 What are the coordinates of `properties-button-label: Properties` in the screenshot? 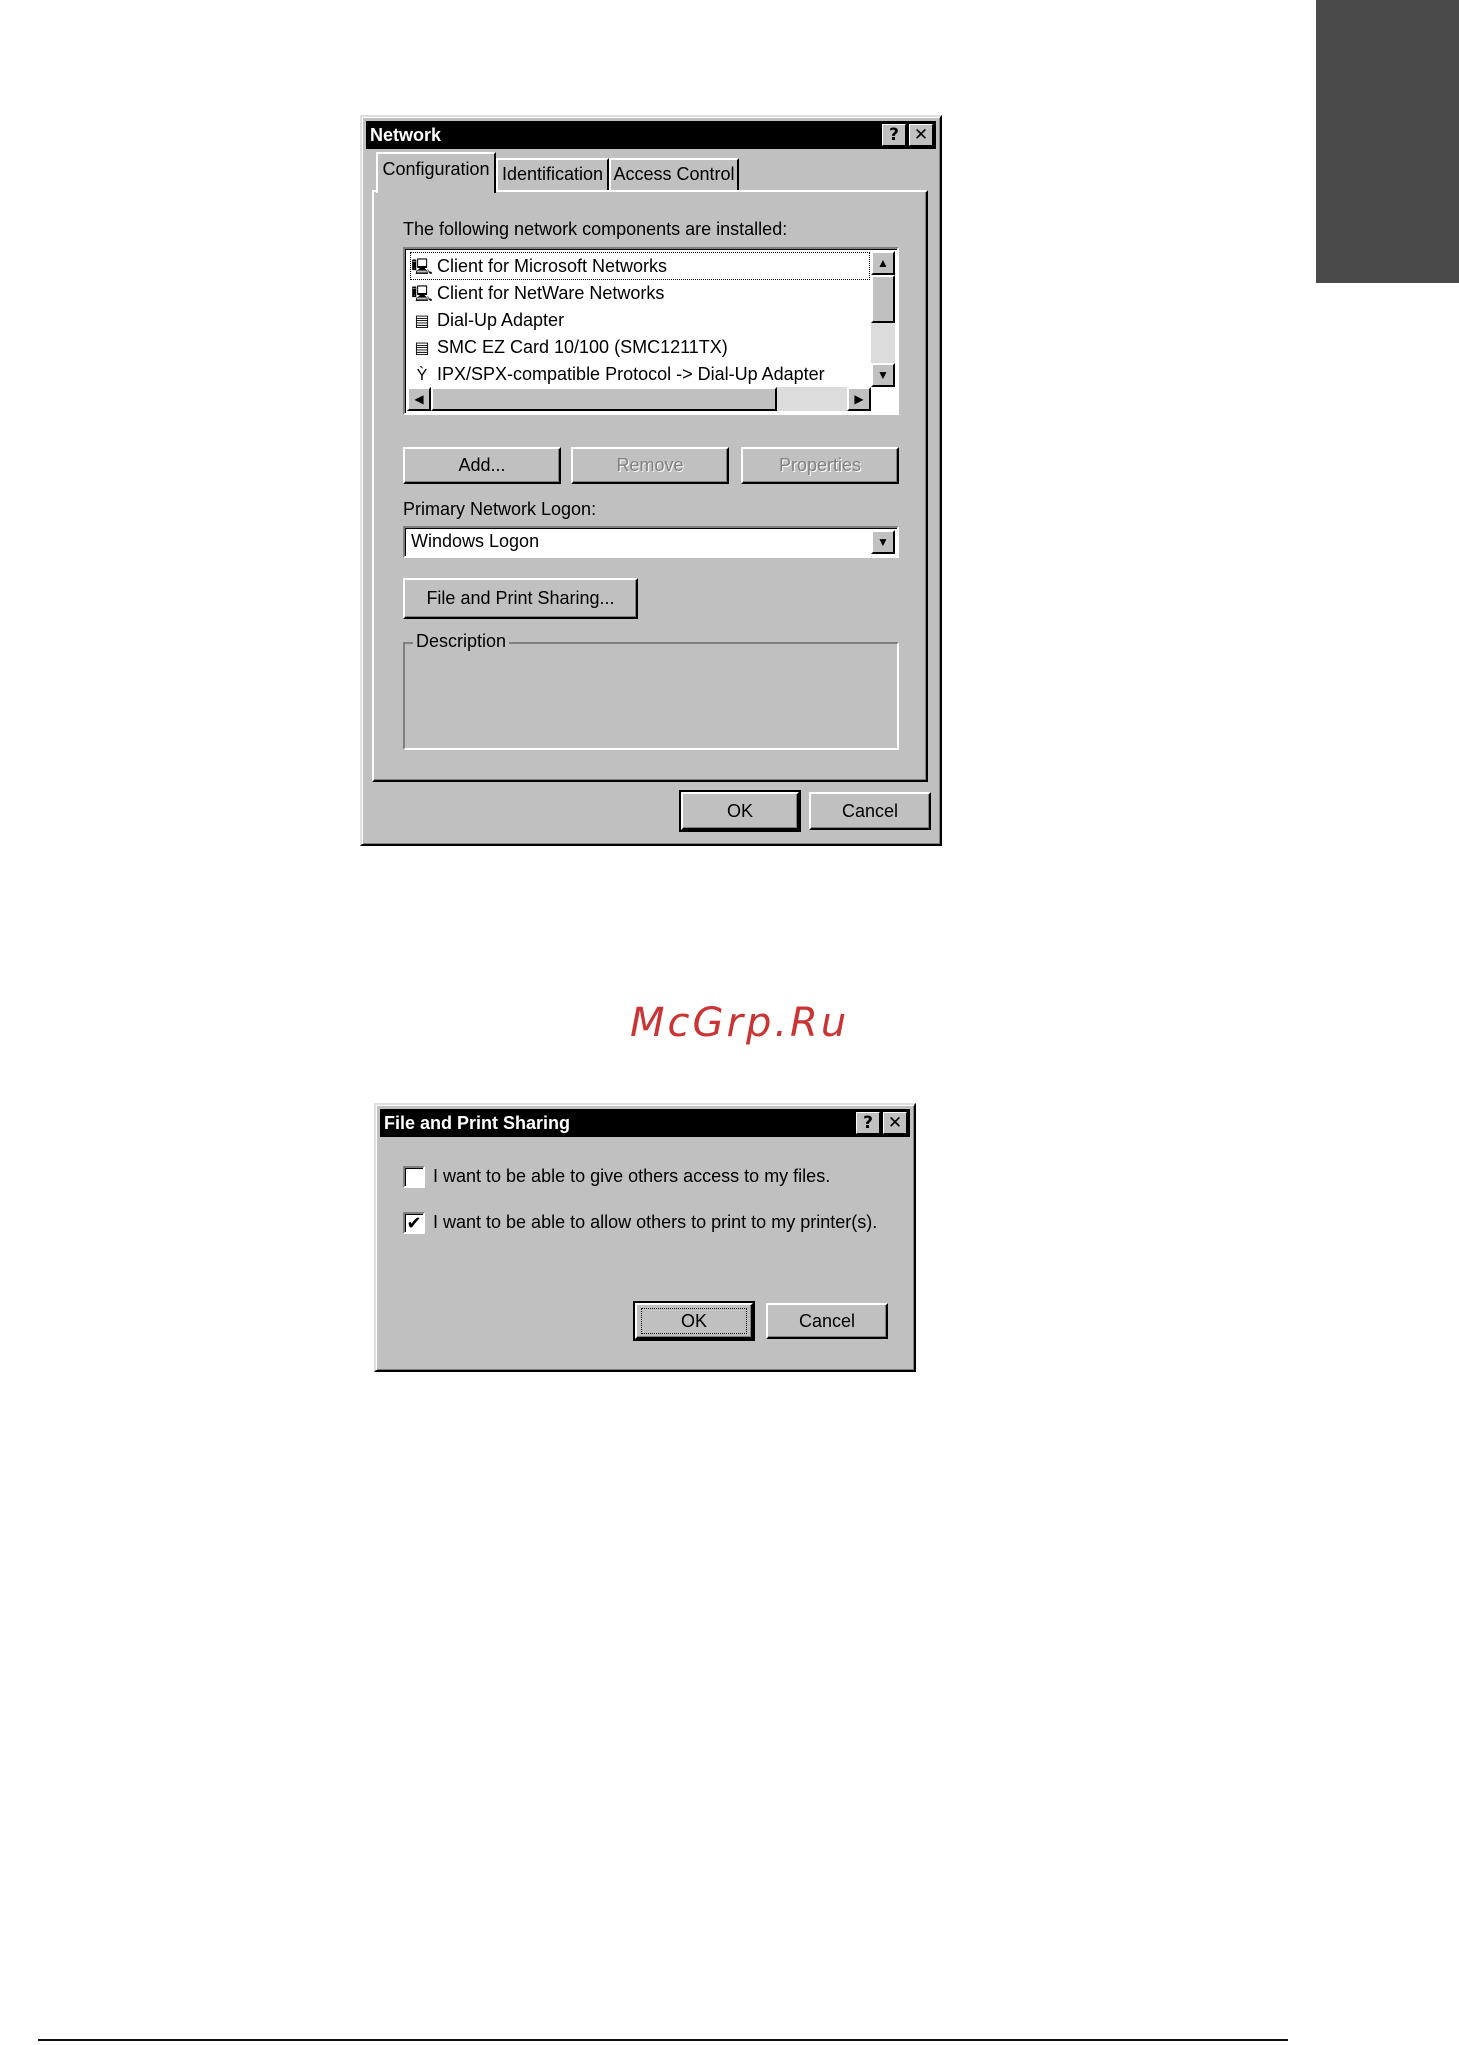 It's located at (820, 465).